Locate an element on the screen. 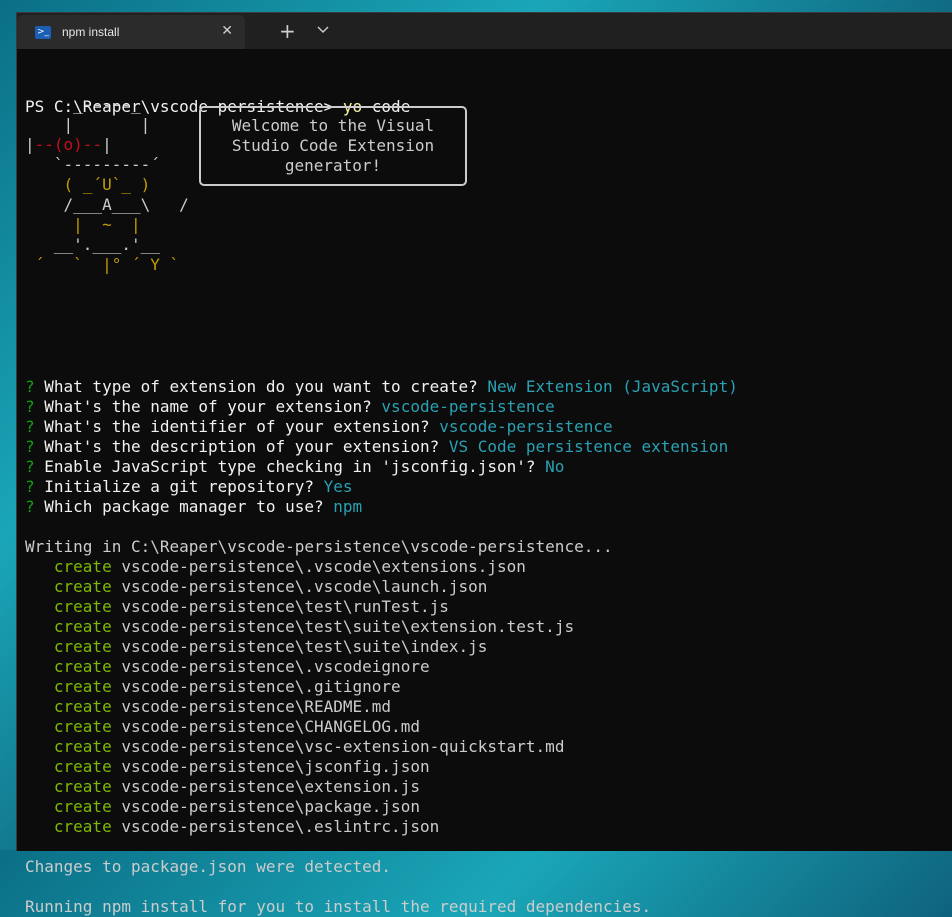  tab-bar: >_ npm install ✕ + is located at coordinates (484, 31).